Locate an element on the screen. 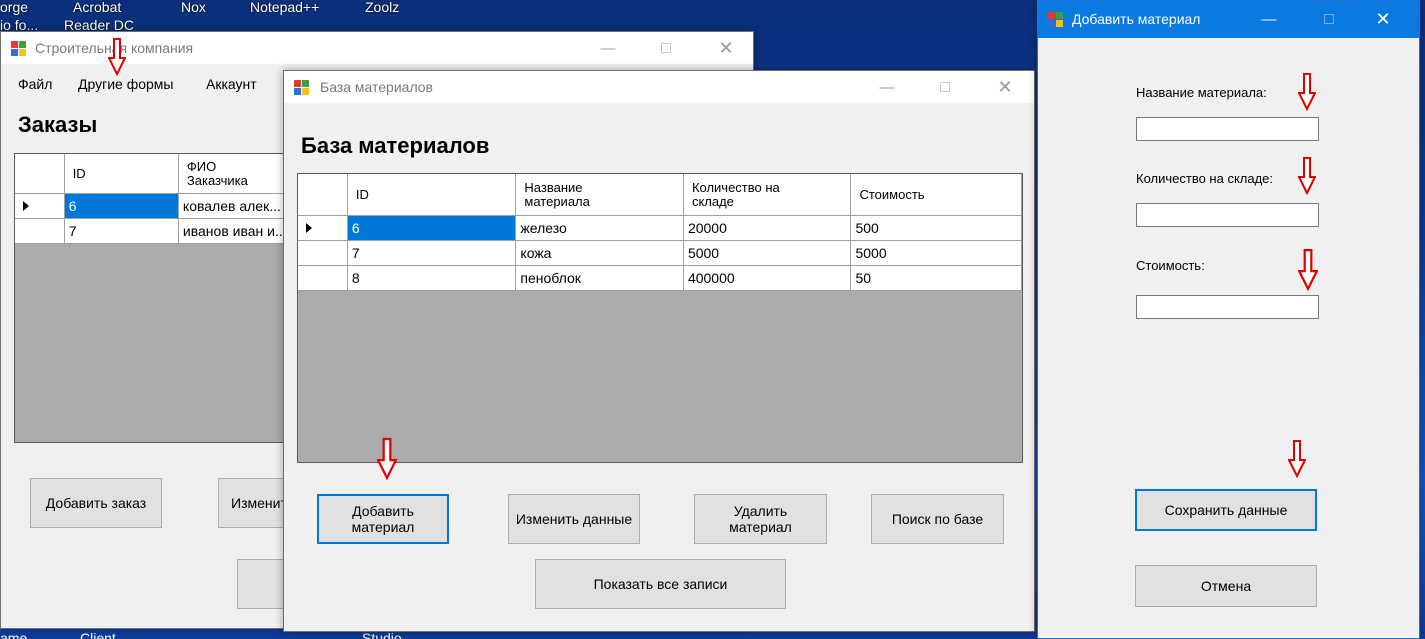 The height and width of the screenshot is (639, 1425). cell-material-name: пеноблок is located at coordinates (600, 278).